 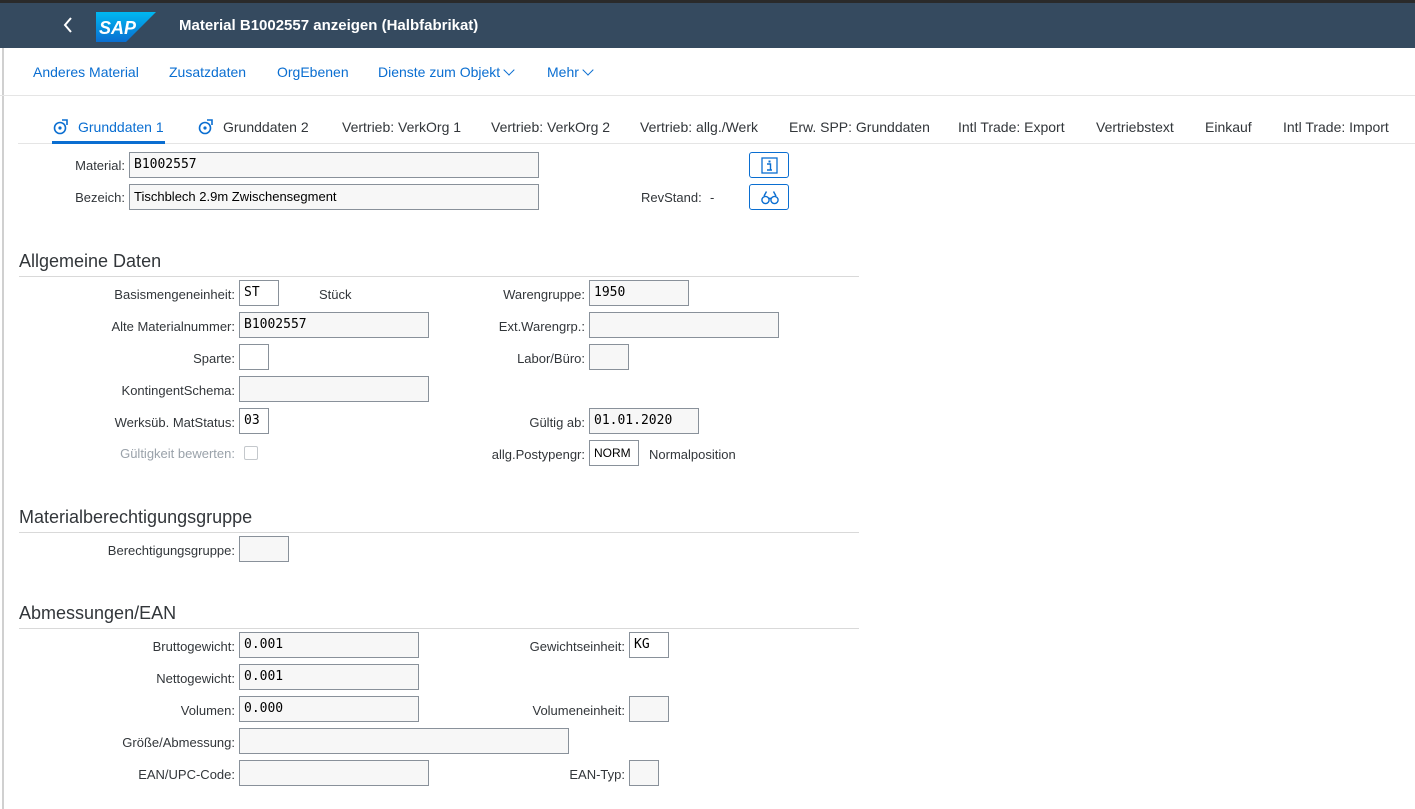 I want to click on ext-warengrp-label: Ext.Warengrp.:, so click(x=541, y=326).